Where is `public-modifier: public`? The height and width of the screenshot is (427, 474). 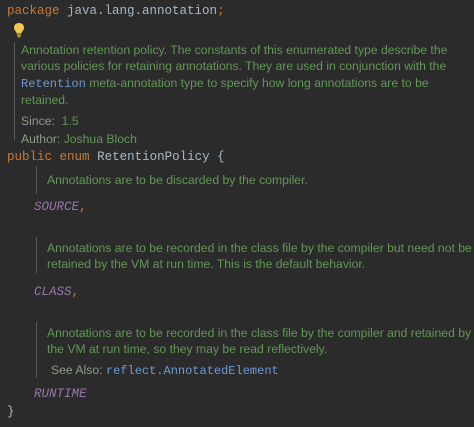
public-modifier: public is located at coordinates (30, 157).